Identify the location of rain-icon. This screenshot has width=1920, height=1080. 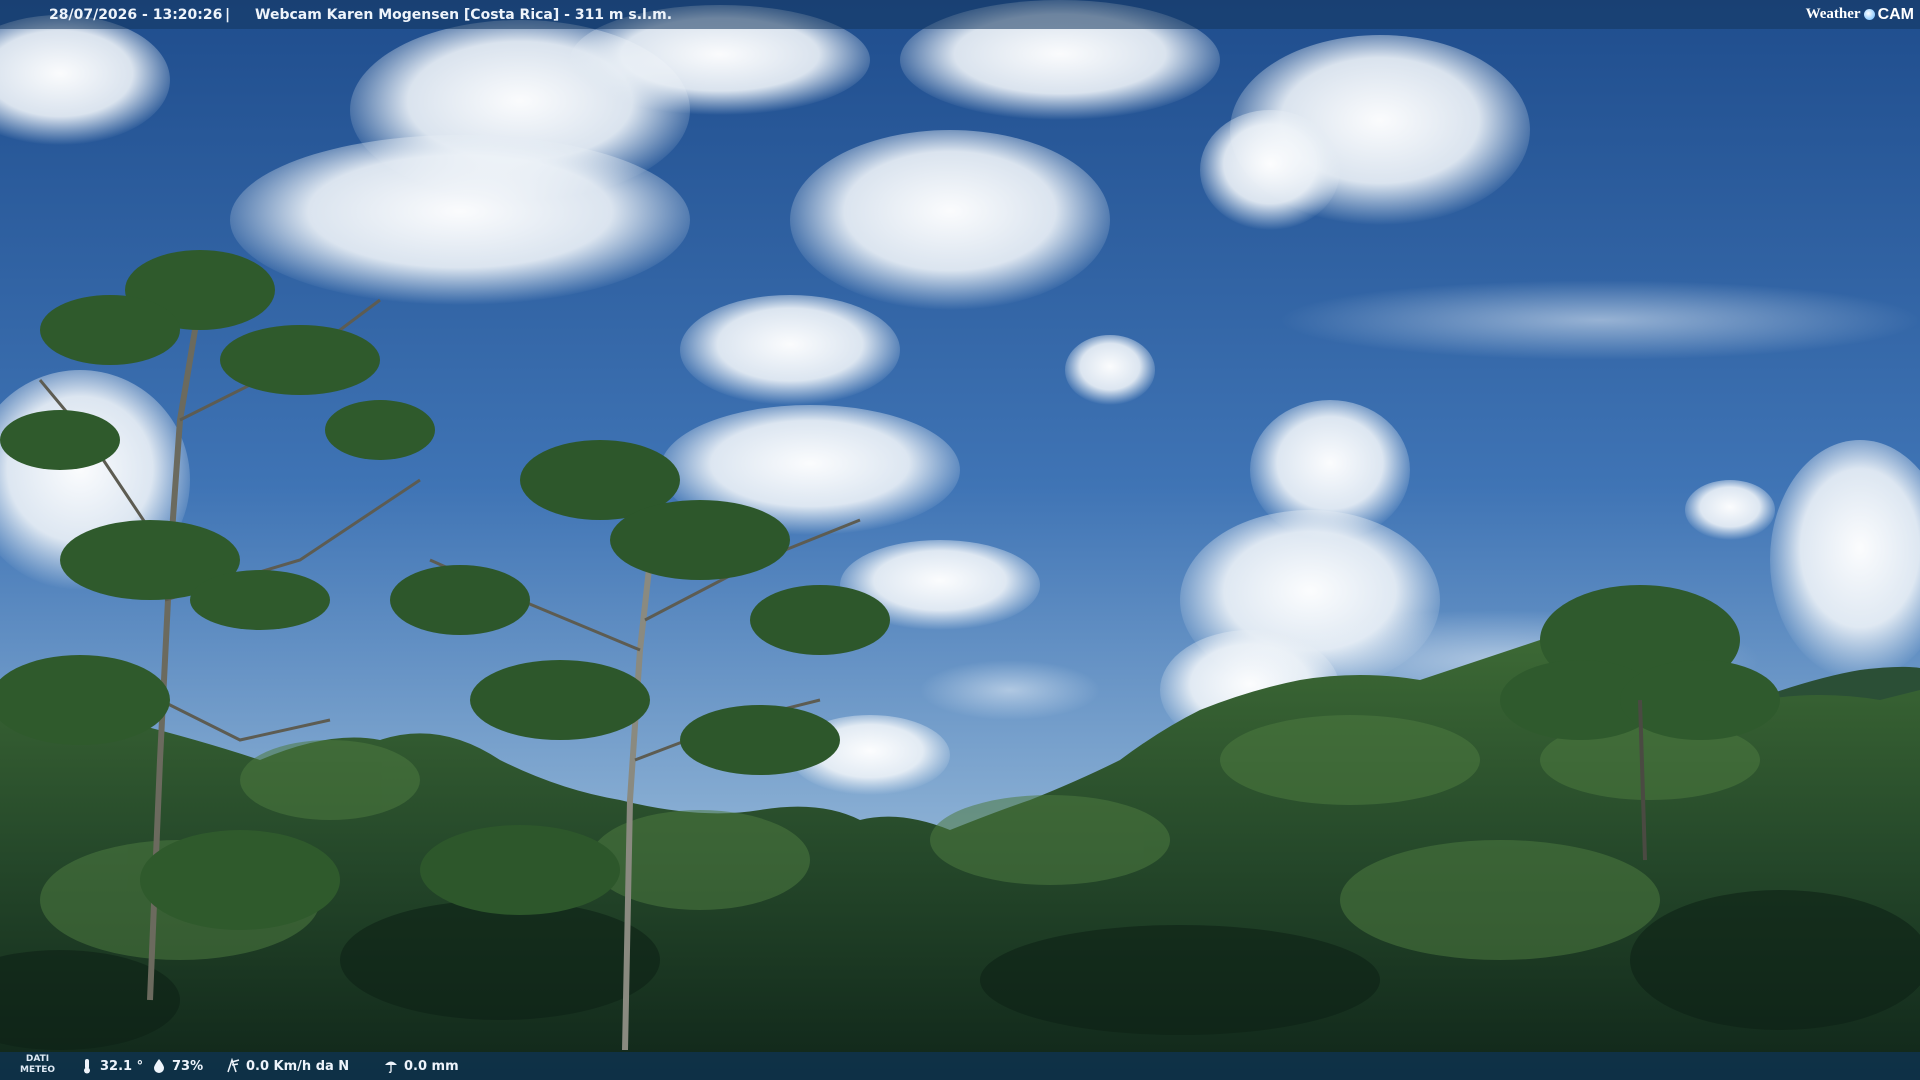
(391, 1067).